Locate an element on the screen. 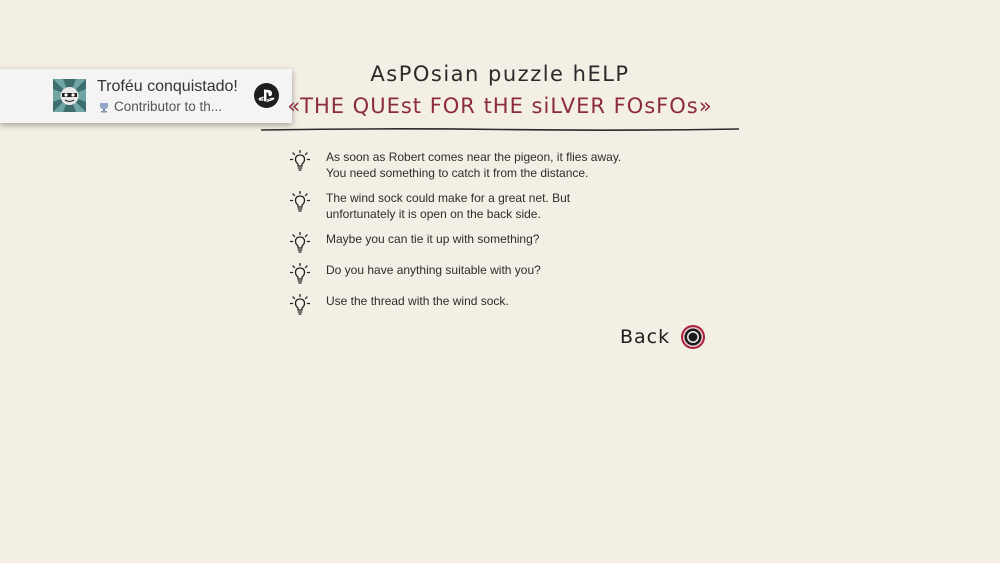 Image resolution: width=1000 pixels, height=563 pixels. trophy-art-icon is located at coordinates (69, 95).